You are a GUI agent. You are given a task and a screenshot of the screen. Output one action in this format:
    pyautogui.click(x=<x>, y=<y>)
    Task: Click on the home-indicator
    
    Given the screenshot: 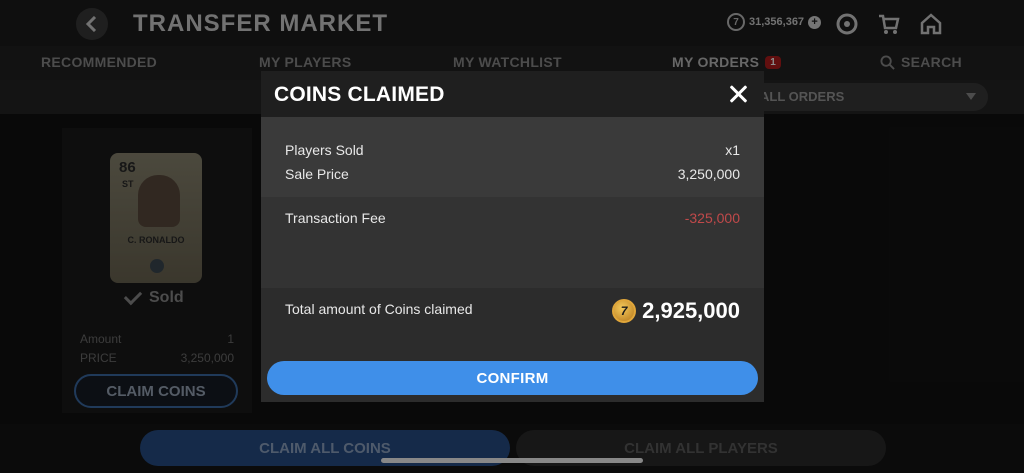 What is the action you would take?
    pyautogui.click(x=512, y=460)
    